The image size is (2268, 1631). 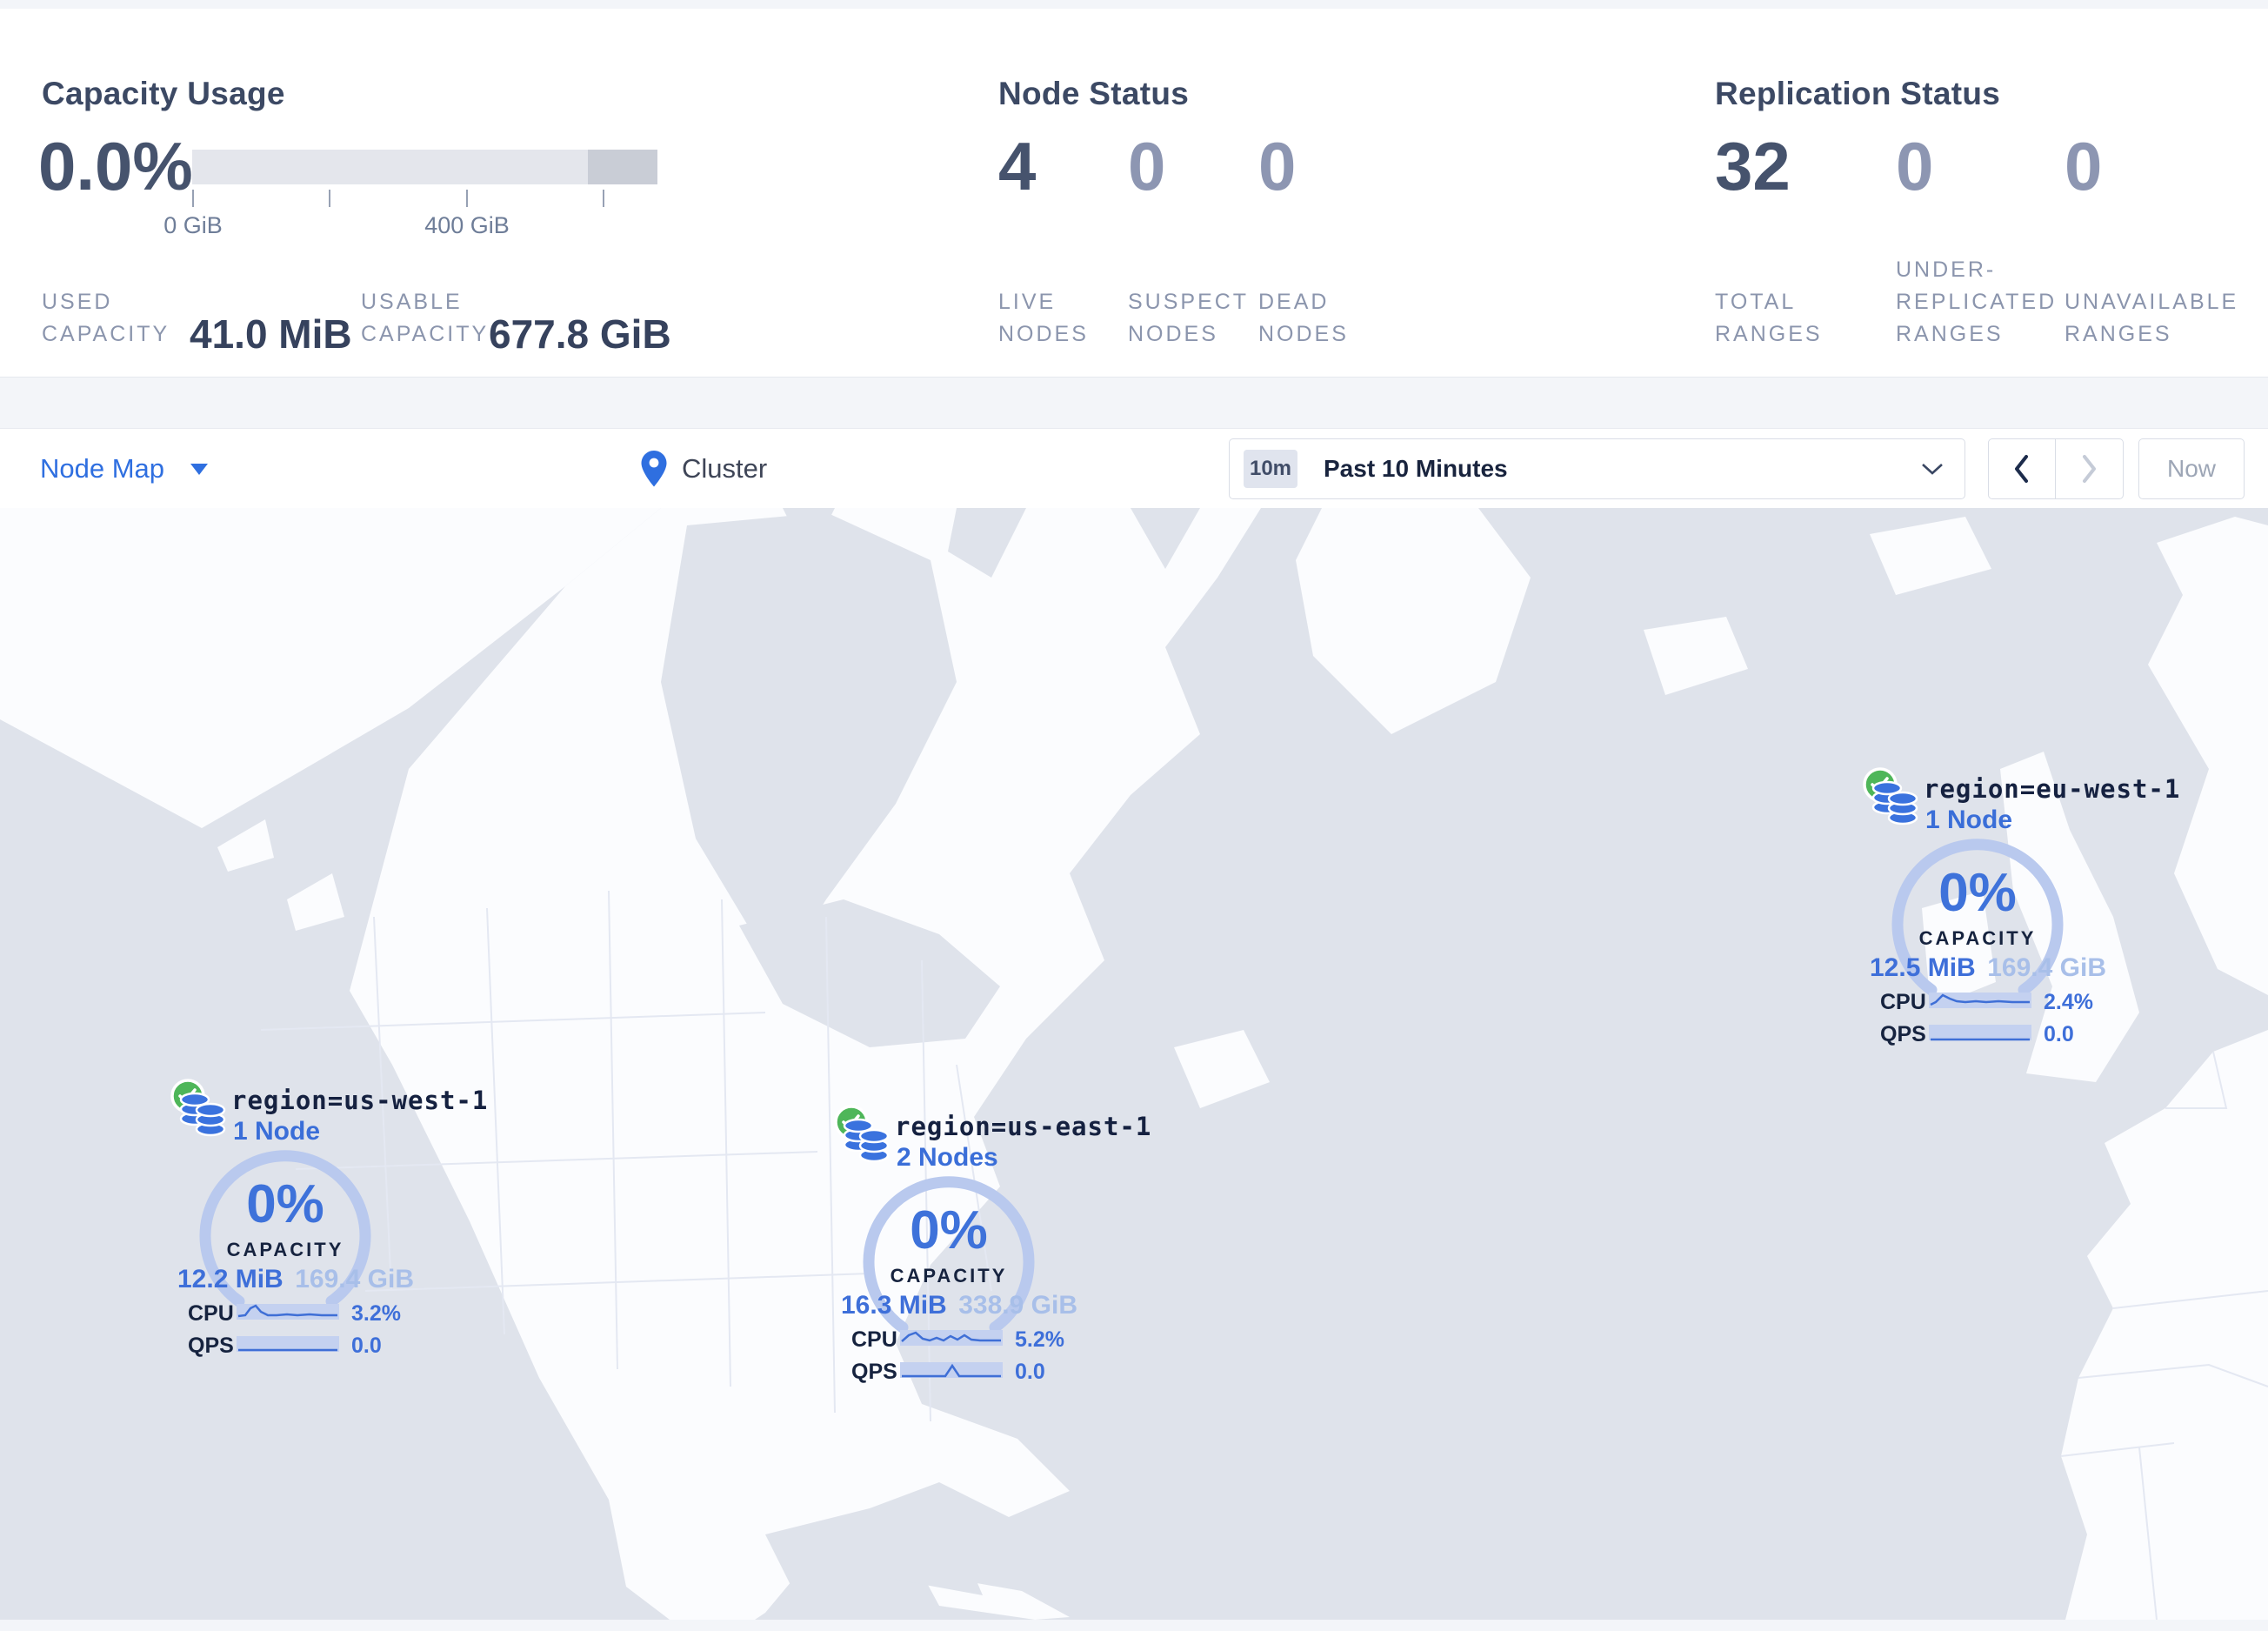 I want to click on time-range-dropdown: 10m Past 10 Minutes, so click(x=1597, y=468).